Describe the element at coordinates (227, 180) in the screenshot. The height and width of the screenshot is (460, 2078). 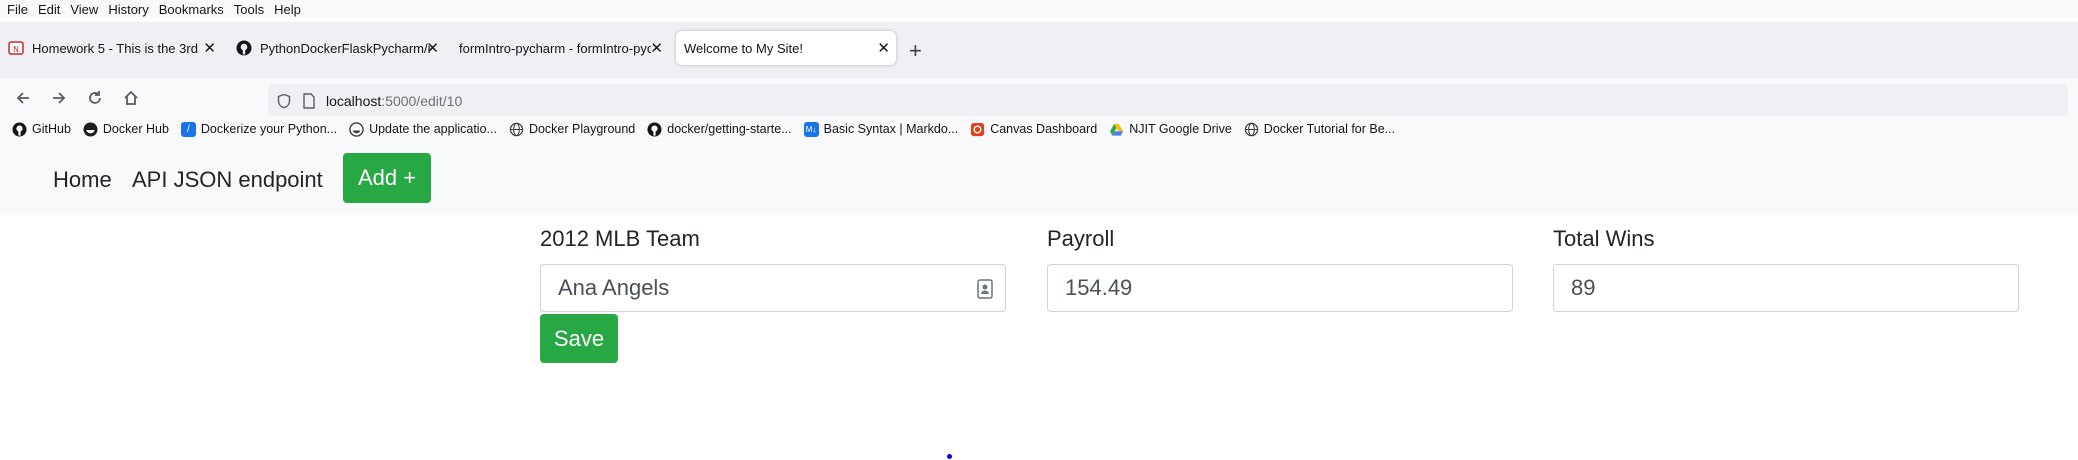
I see `nav-api-link: API JSON endpoint` at that location.